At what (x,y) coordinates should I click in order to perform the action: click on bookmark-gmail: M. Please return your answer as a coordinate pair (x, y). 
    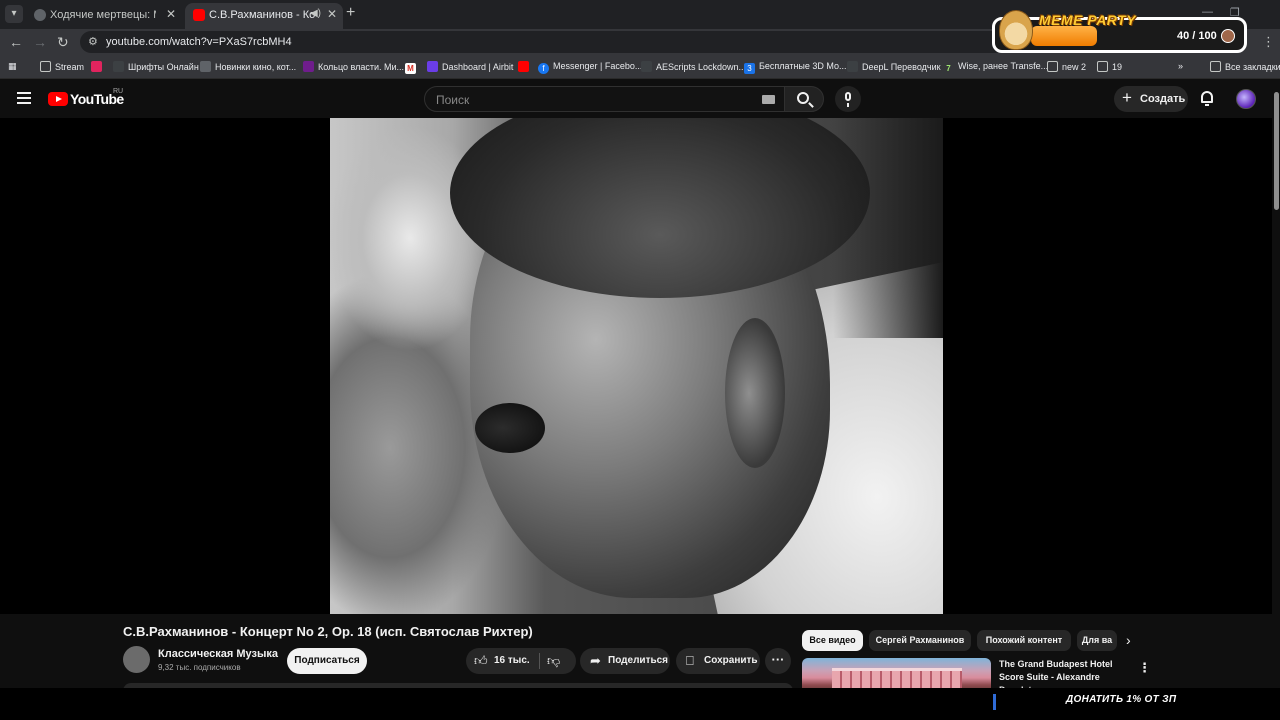
    Looking at the image, I should click on (412, 67).